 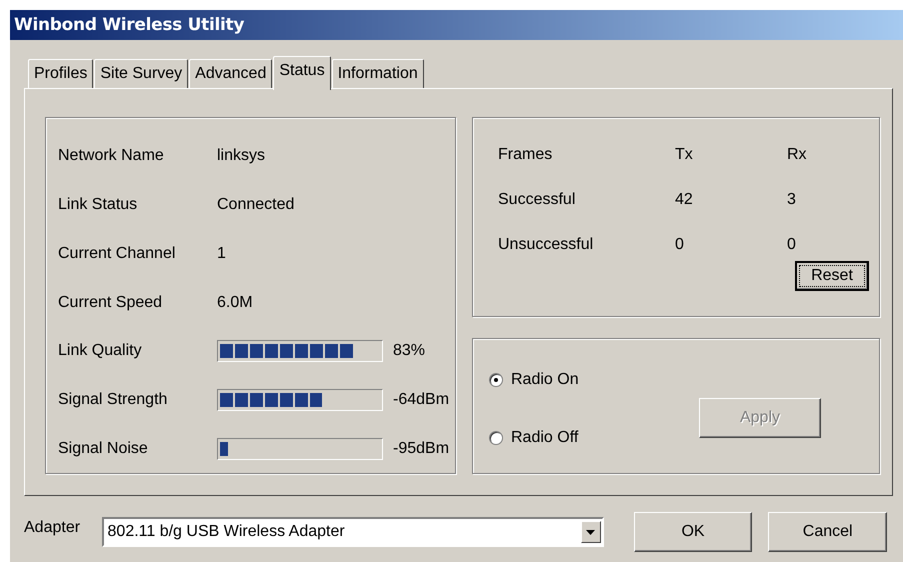 What do you see at coordinates (129, 25) in the screenshot?
I see `window-title: Winbond Wireless Utility` at bounding box center [129, 25].